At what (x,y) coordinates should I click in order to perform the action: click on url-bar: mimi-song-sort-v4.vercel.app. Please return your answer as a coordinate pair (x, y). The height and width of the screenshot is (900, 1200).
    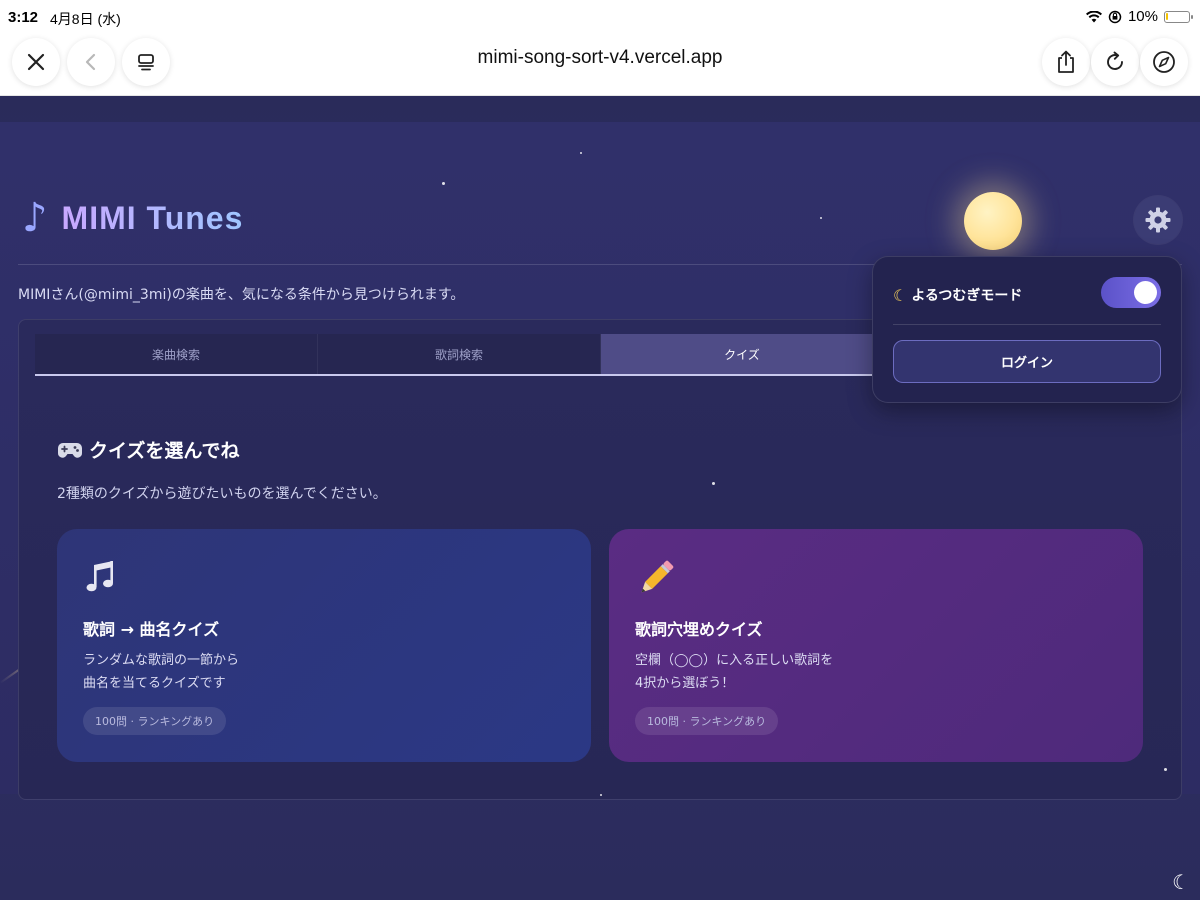
    Looking at the image, I should click on (600, 58).